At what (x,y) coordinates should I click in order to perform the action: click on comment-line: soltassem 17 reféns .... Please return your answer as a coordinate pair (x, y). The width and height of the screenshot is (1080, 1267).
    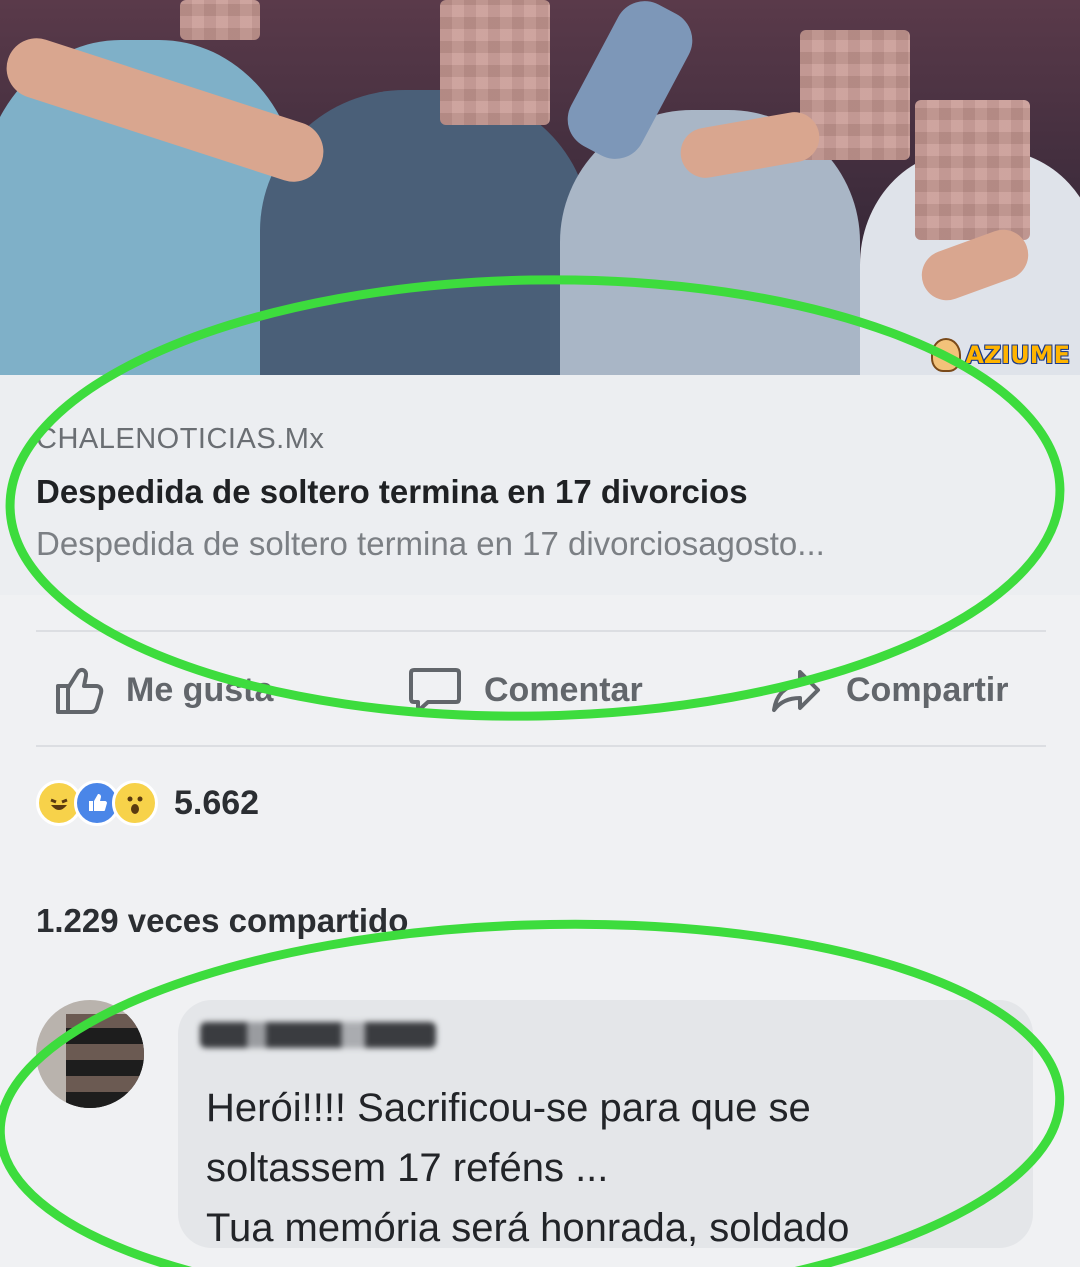
    Looking at the image, I should click on (407, 1168).